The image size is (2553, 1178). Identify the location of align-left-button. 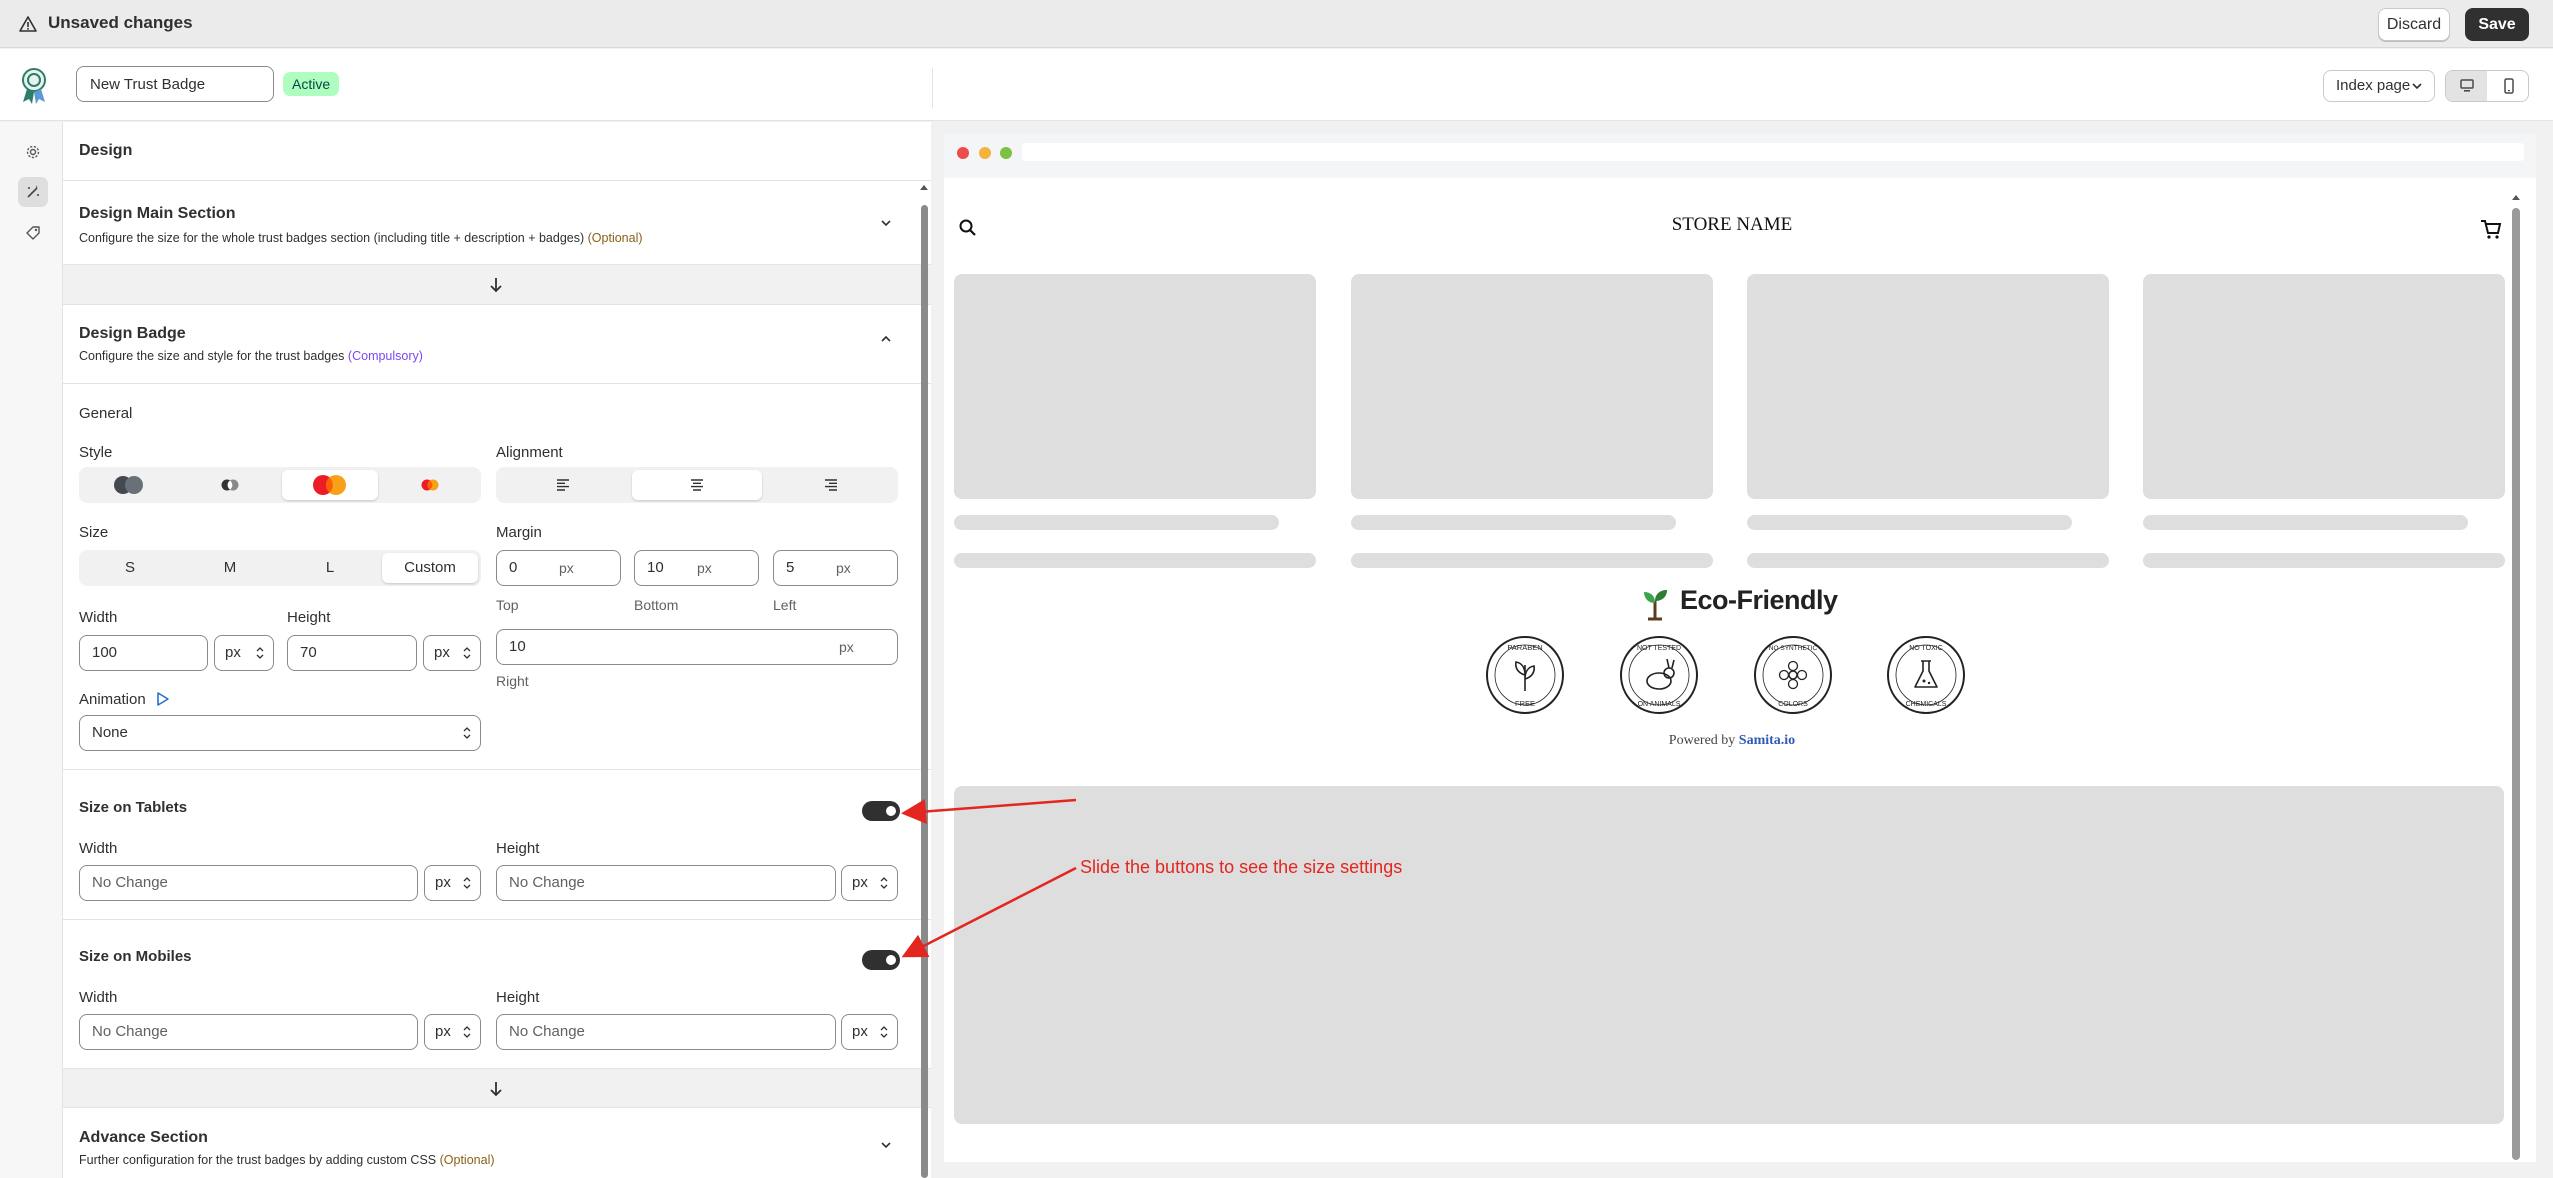
(563, 485).